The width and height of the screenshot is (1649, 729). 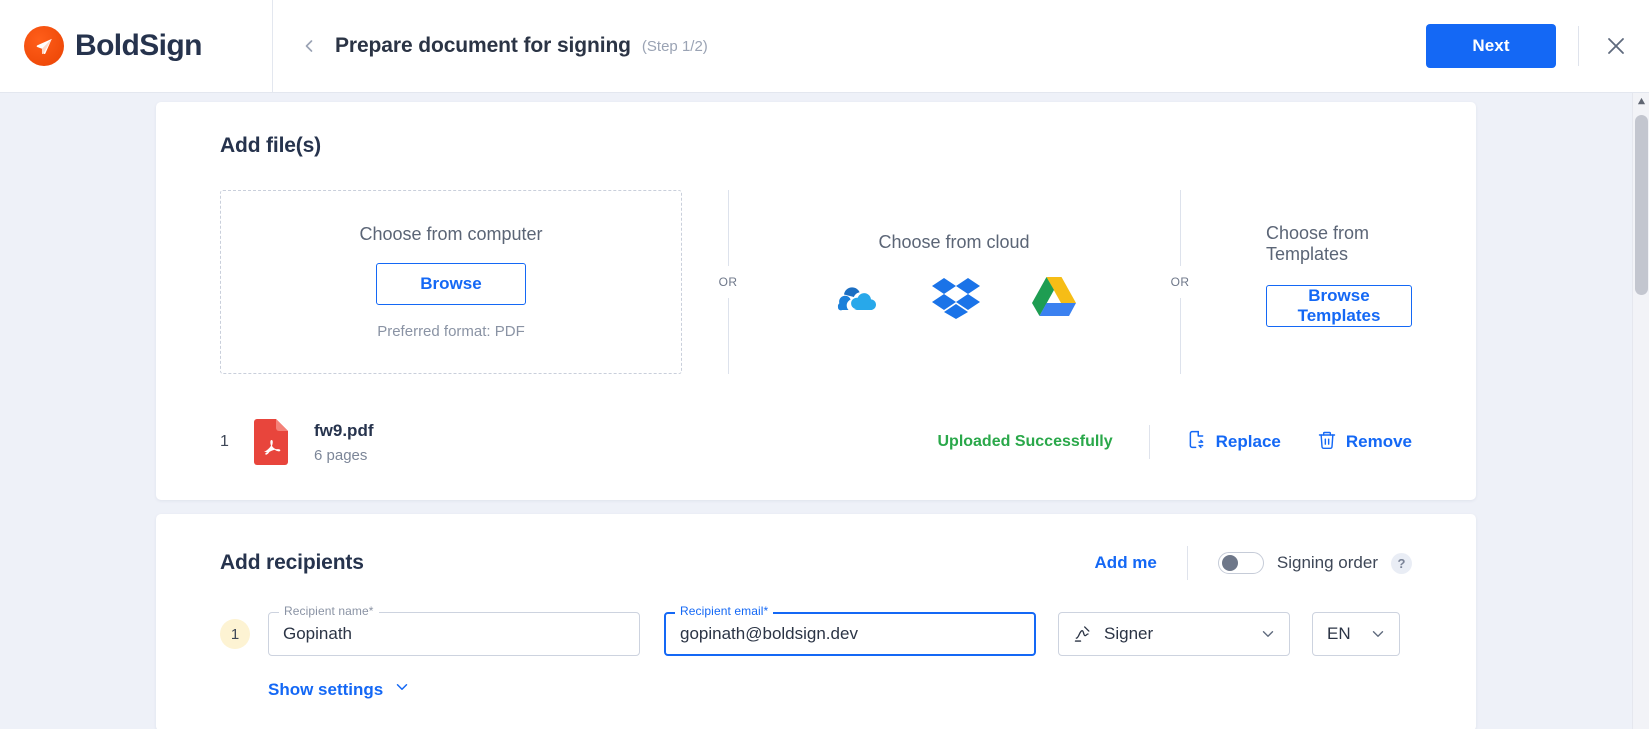 What do you see at coordinates (454, 634) in the screenshot?
I see `recipient-name-input: Gopinath` at bounding box center [454, 634].